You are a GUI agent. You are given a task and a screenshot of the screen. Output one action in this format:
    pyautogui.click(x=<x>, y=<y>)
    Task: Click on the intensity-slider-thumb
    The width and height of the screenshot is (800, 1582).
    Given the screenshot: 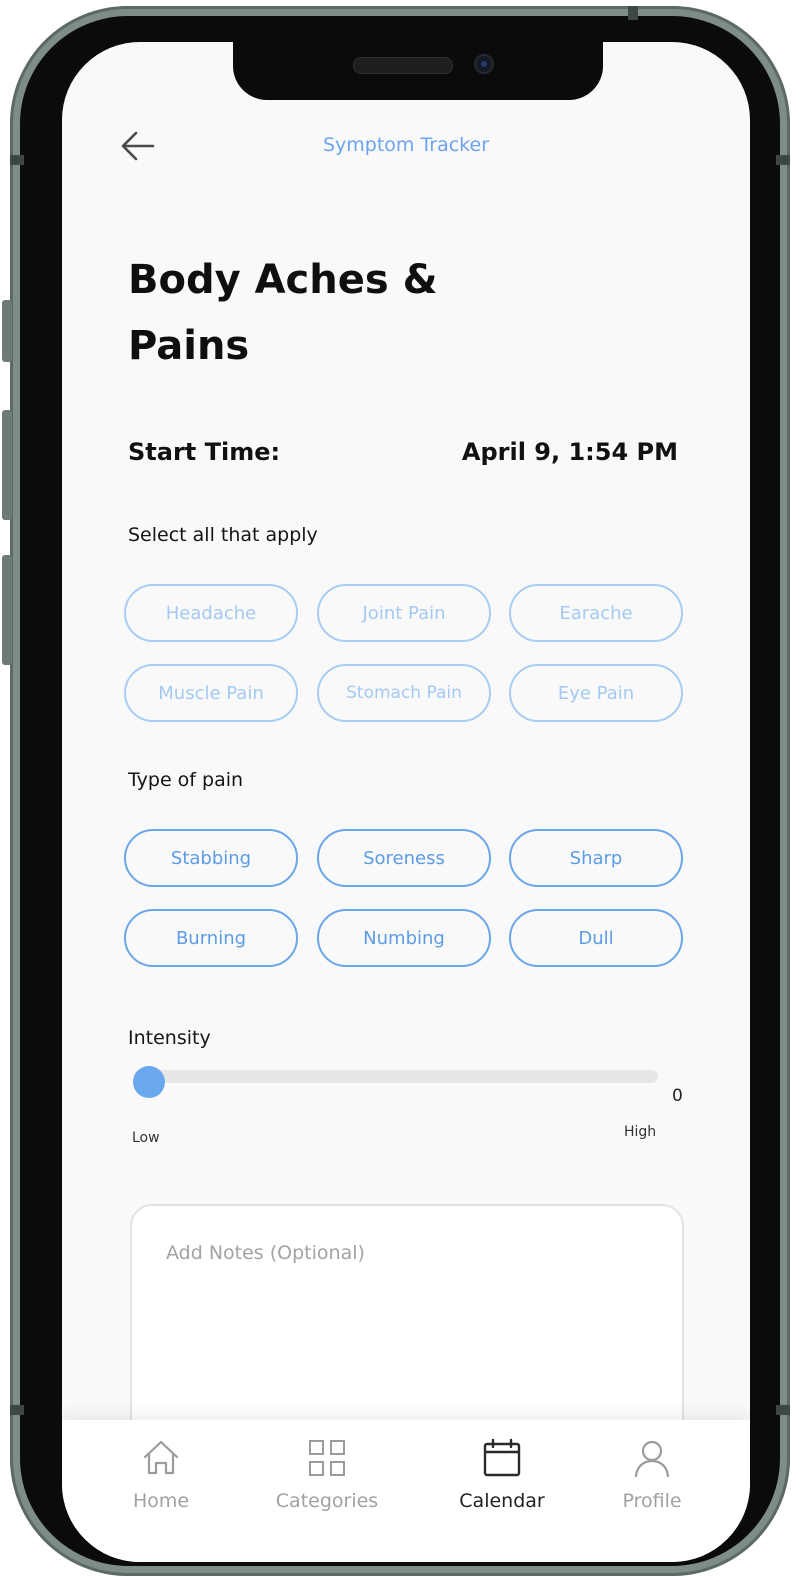 What is the action you would take?
    pyautogui.click(x=149, y=1082)
    